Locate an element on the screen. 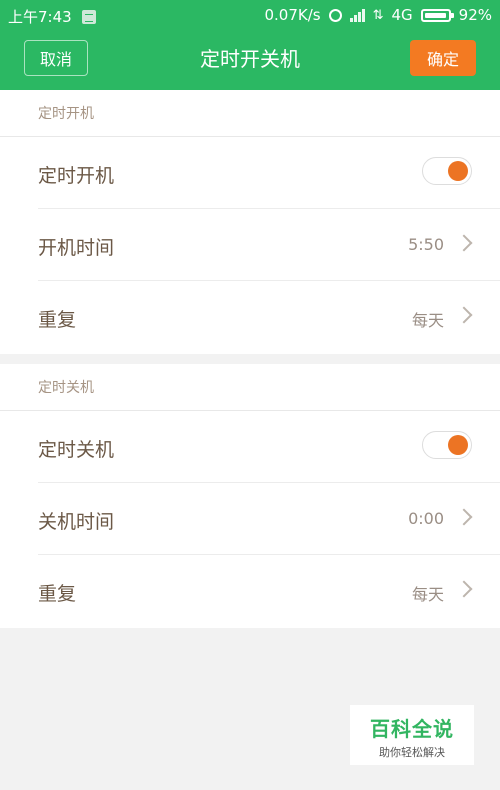  power-on-toggle-row: 定时开机 is located at coordinates (269, 173).